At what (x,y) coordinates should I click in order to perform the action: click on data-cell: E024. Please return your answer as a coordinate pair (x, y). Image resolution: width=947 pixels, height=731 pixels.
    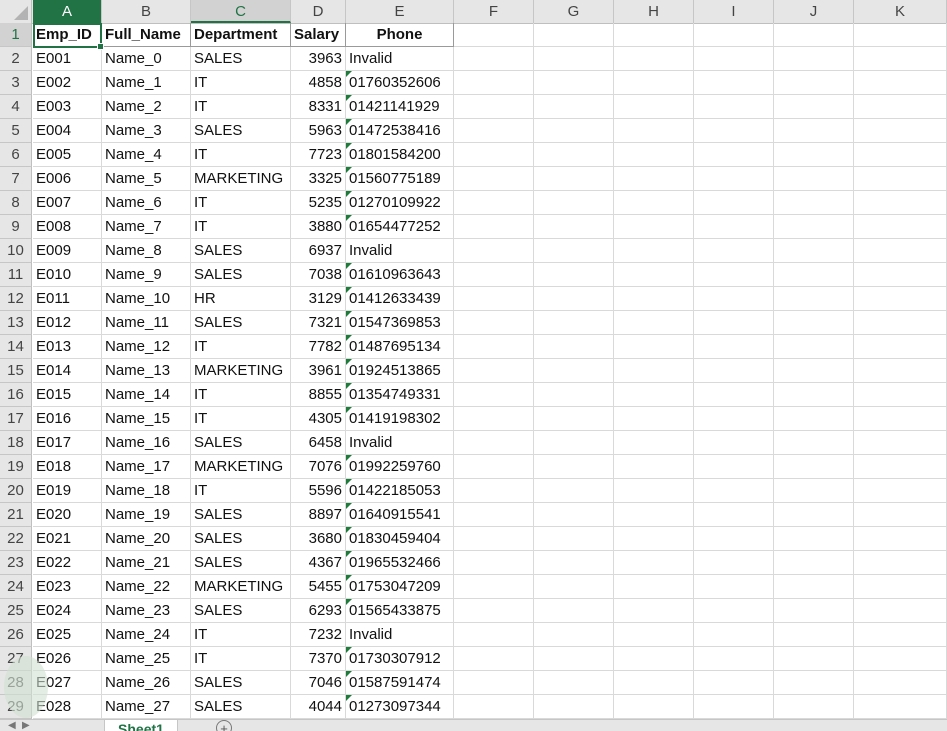
    Looking at the image, I should click on (67, 611).